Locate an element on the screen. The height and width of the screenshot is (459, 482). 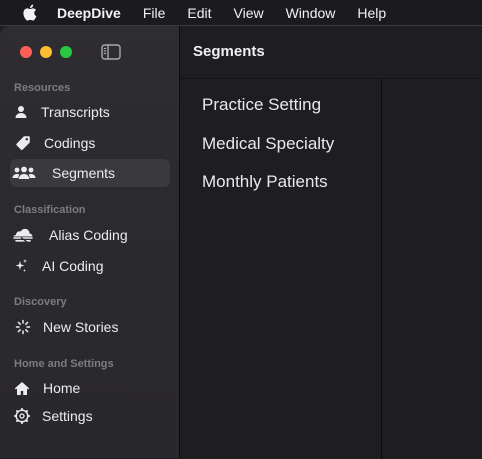
house-icon is located at coordinates (22, 388).